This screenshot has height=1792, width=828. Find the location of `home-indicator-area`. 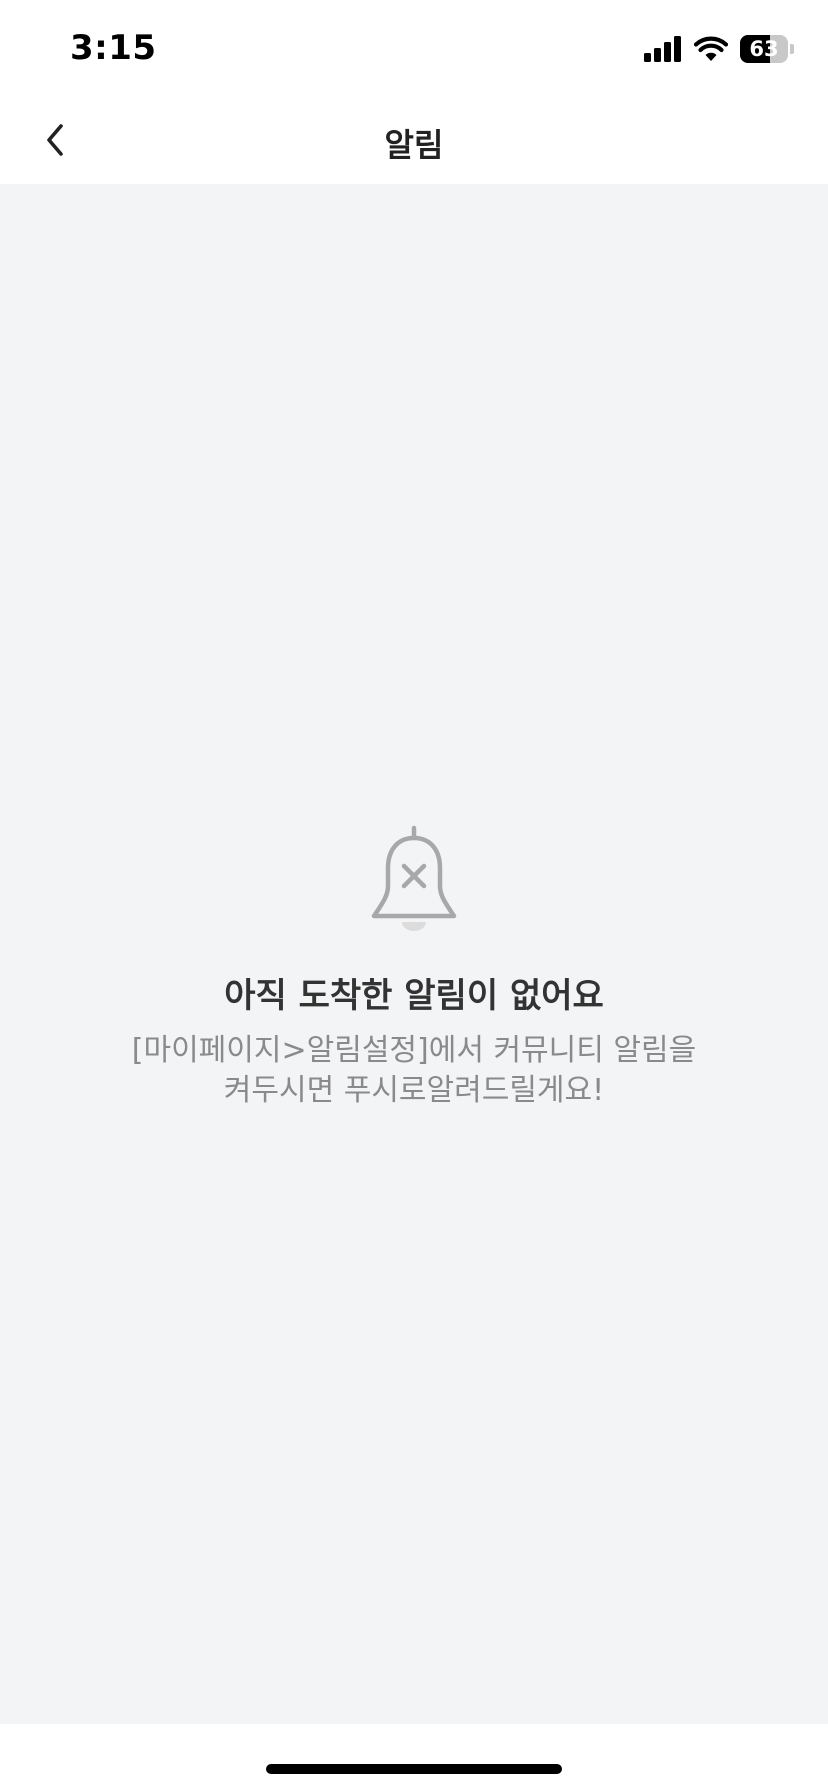

home-indicator-area is located at coordinates (414, 1758).